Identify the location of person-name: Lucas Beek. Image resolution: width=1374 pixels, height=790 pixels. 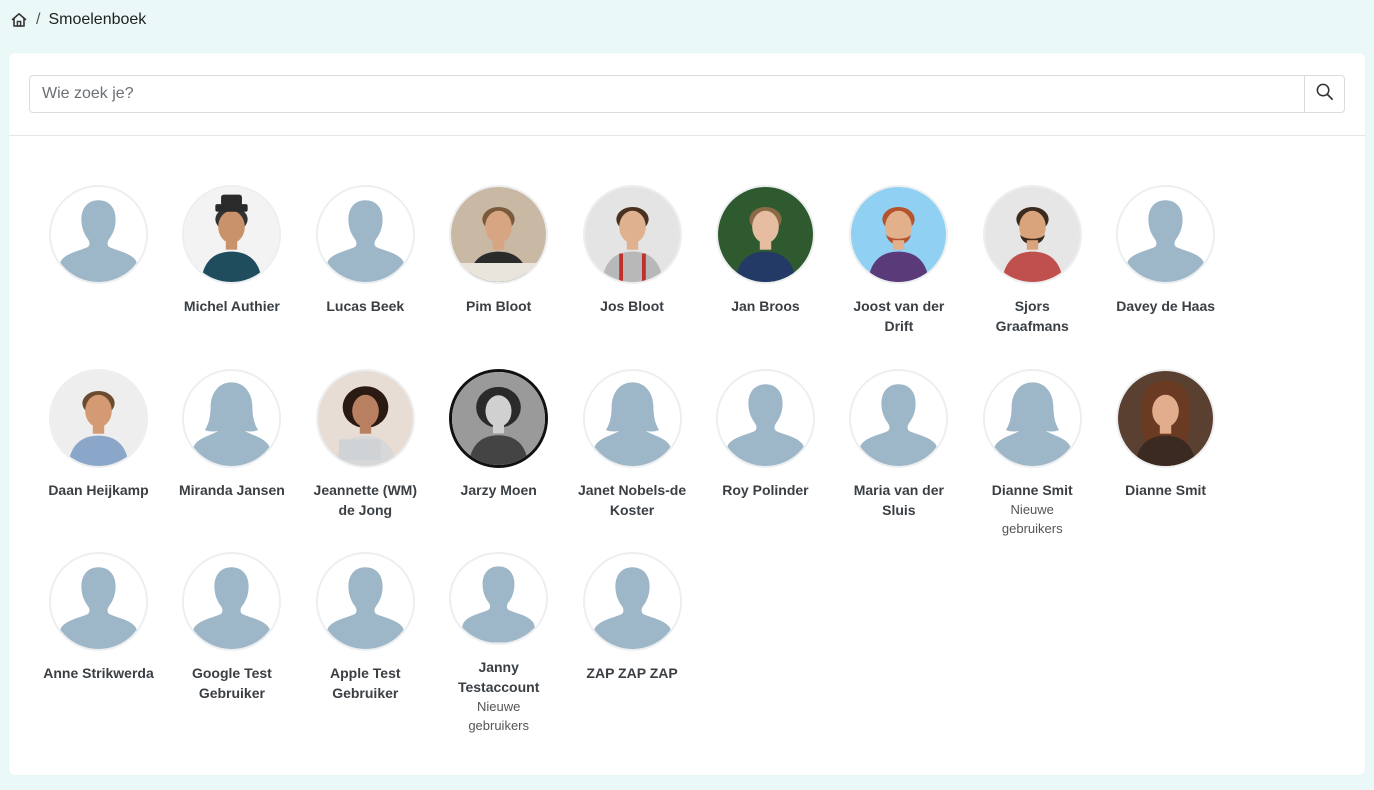
(365, 306).